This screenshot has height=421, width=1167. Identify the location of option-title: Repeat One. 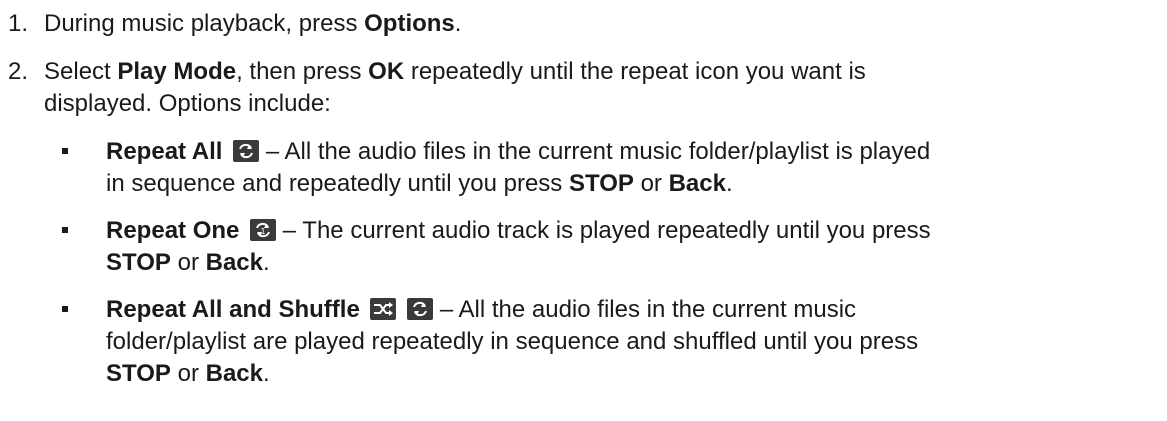
(173, 230).